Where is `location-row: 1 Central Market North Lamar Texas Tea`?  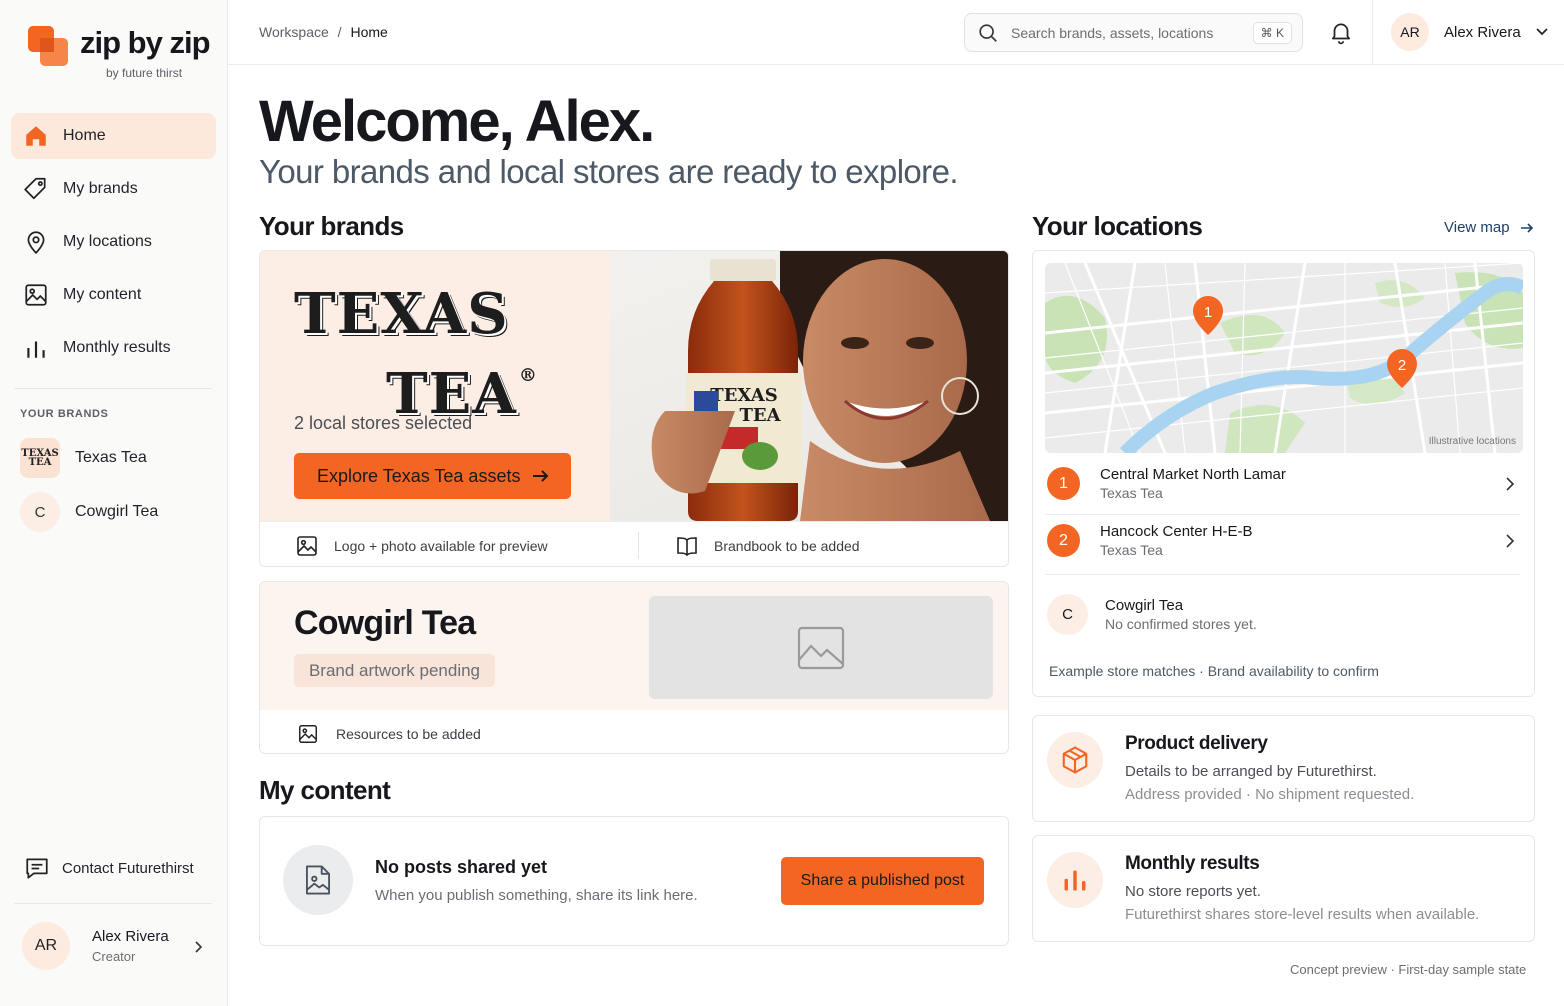 location-row: 1 Central Market North Lamar Texas Tea is located at coordinates (1284, 483).